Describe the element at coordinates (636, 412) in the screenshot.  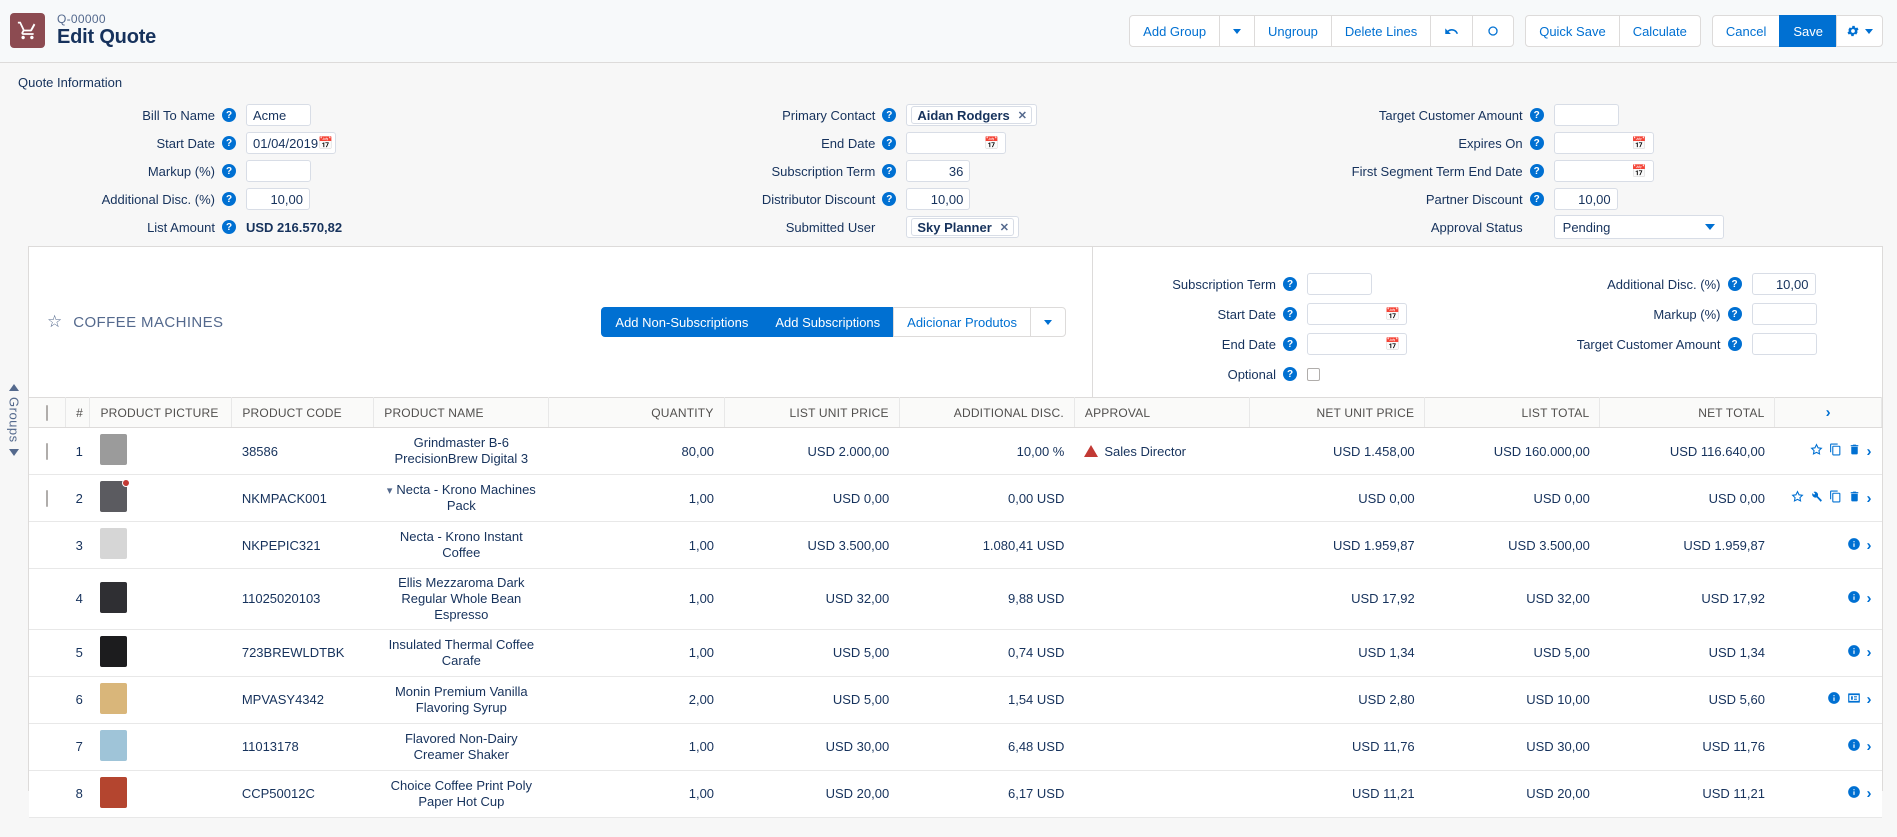
I see `column-quantity: QUANTITY` at that location.